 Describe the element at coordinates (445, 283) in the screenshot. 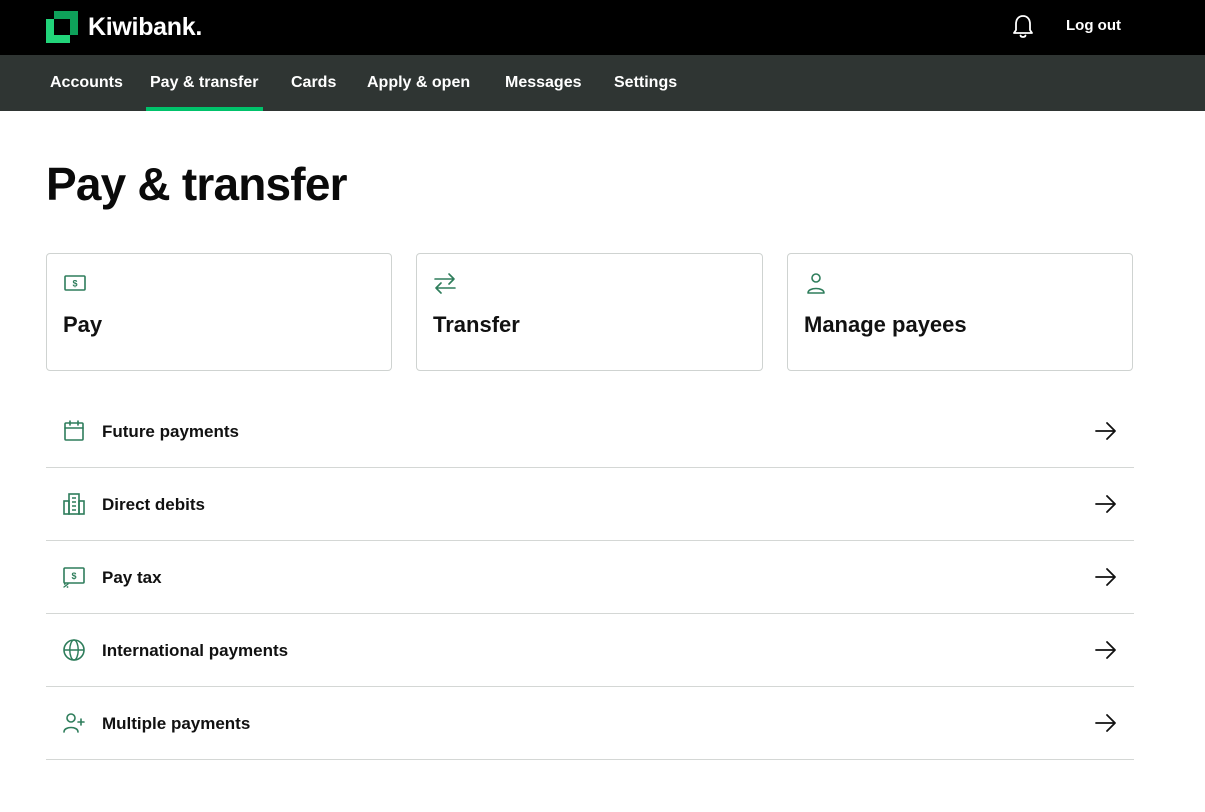

I see `transfer-arrows-icon` at that location.